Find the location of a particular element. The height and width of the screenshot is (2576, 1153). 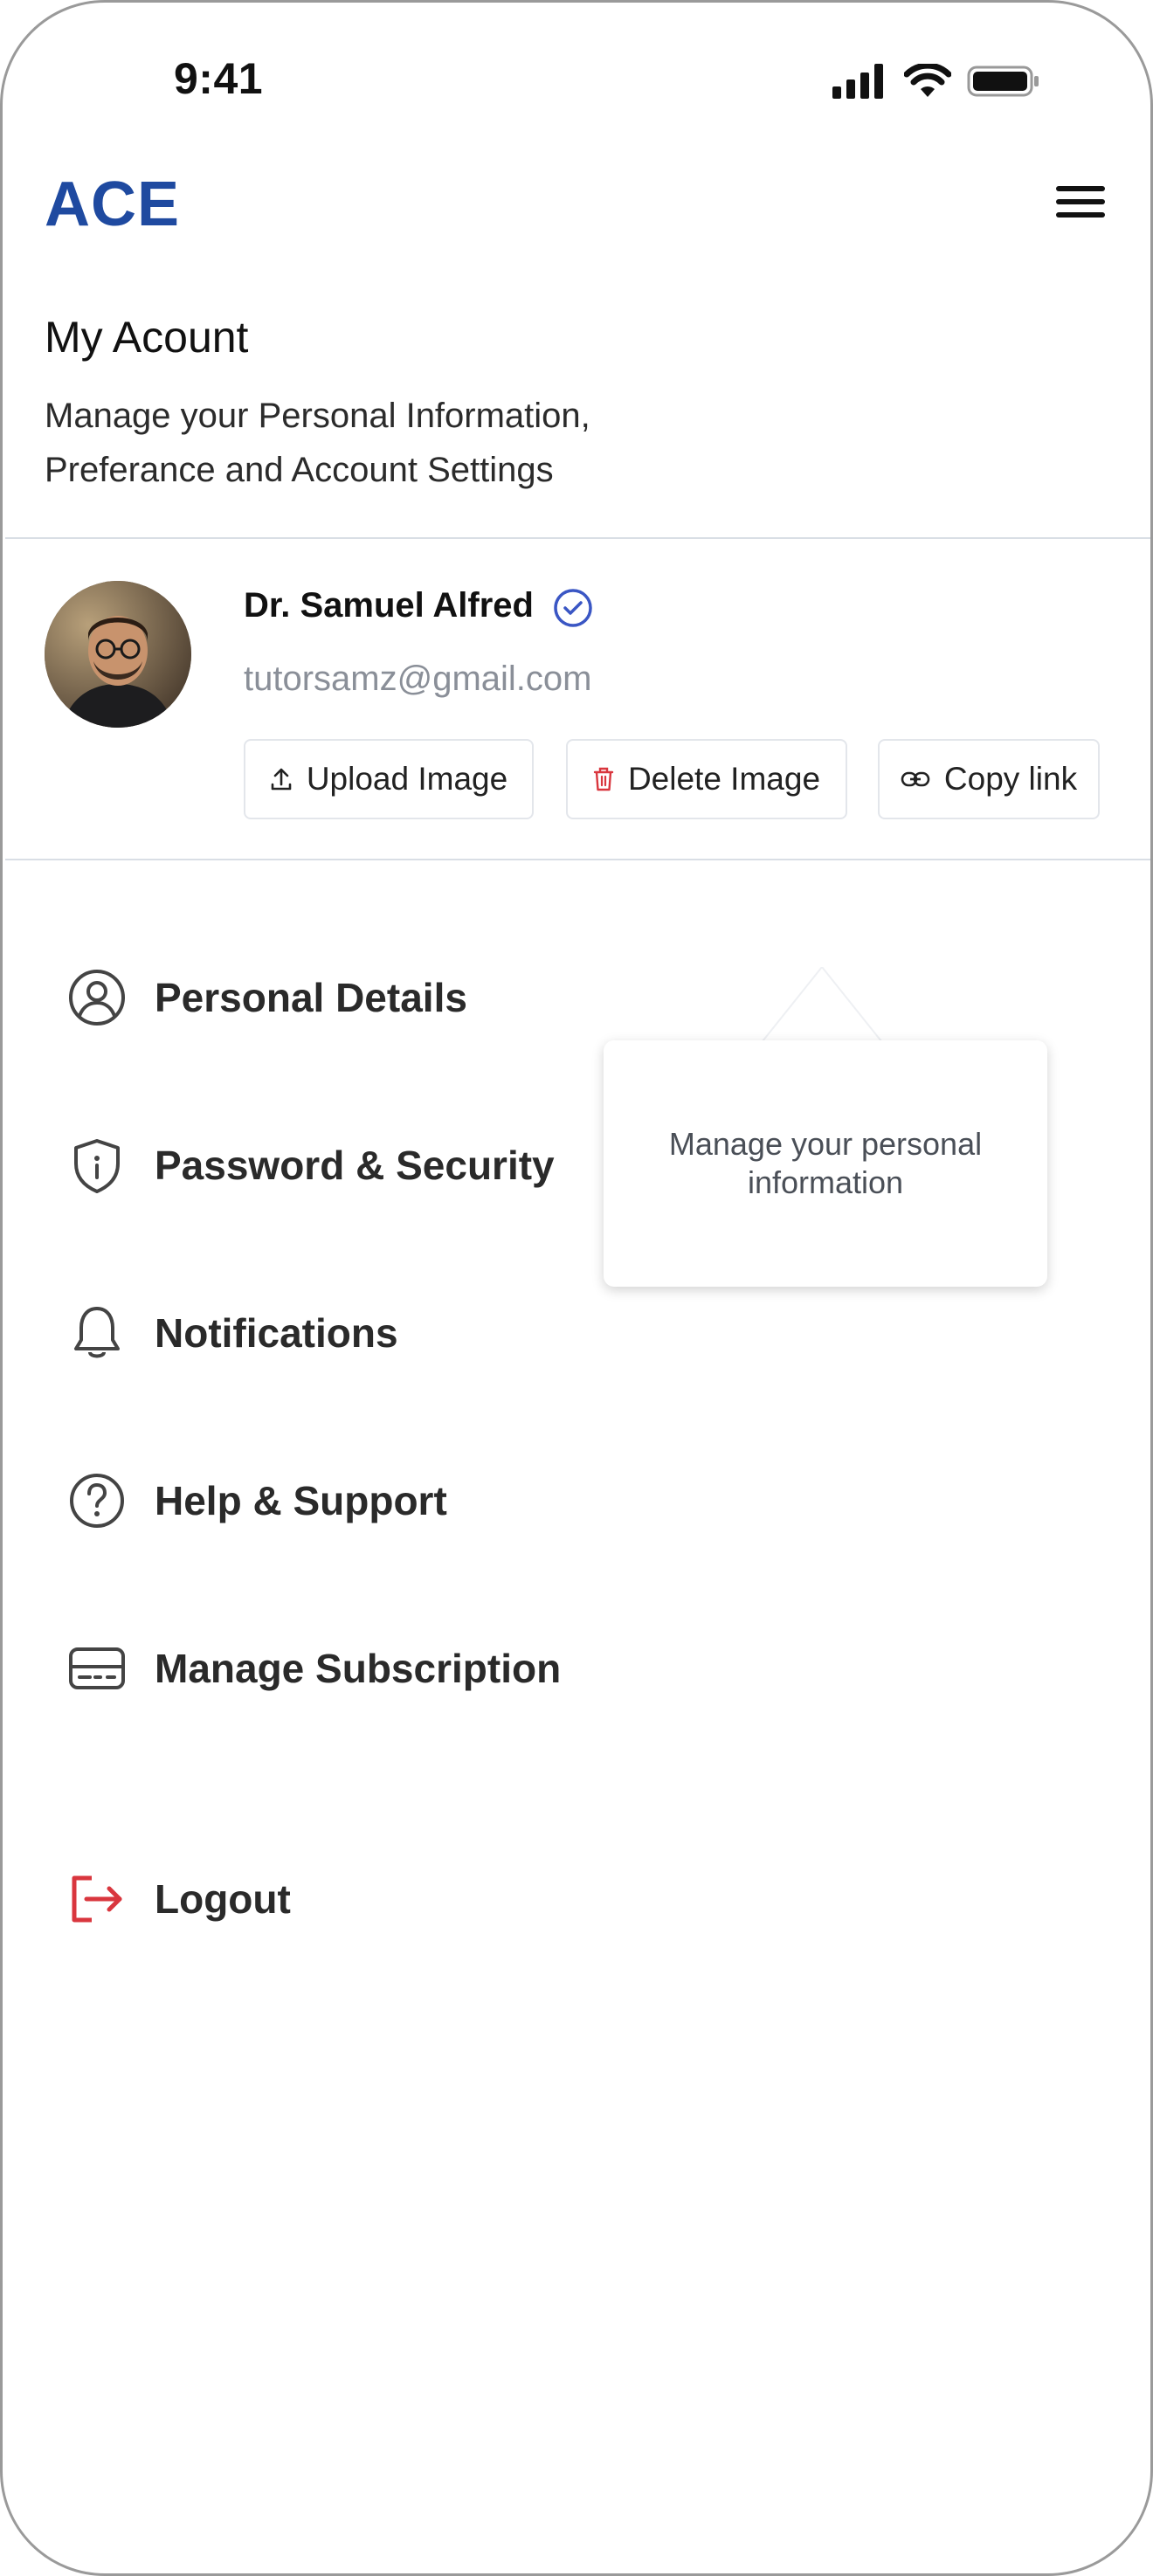

user-circle-icon is located at coordinates (97, 998).